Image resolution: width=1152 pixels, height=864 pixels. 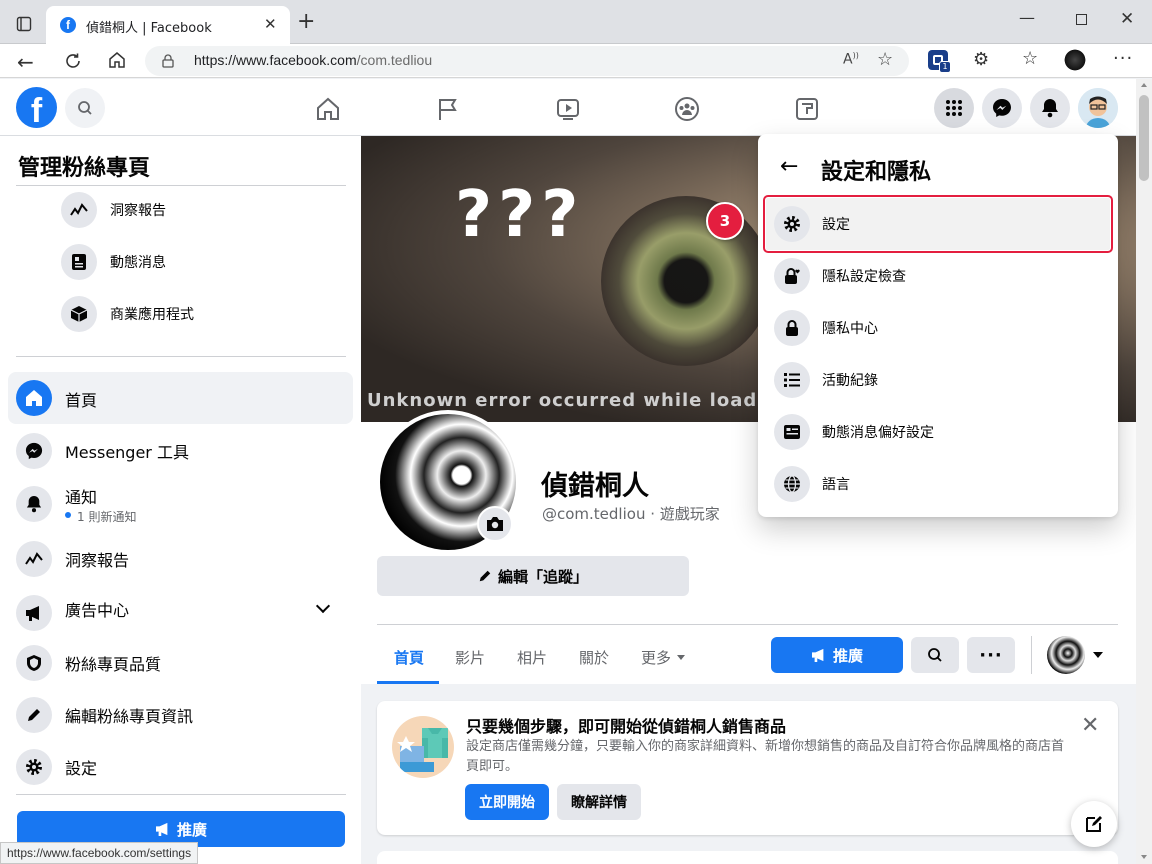 I want to click on minimize-icon: —, so click(x=1027, y=17).